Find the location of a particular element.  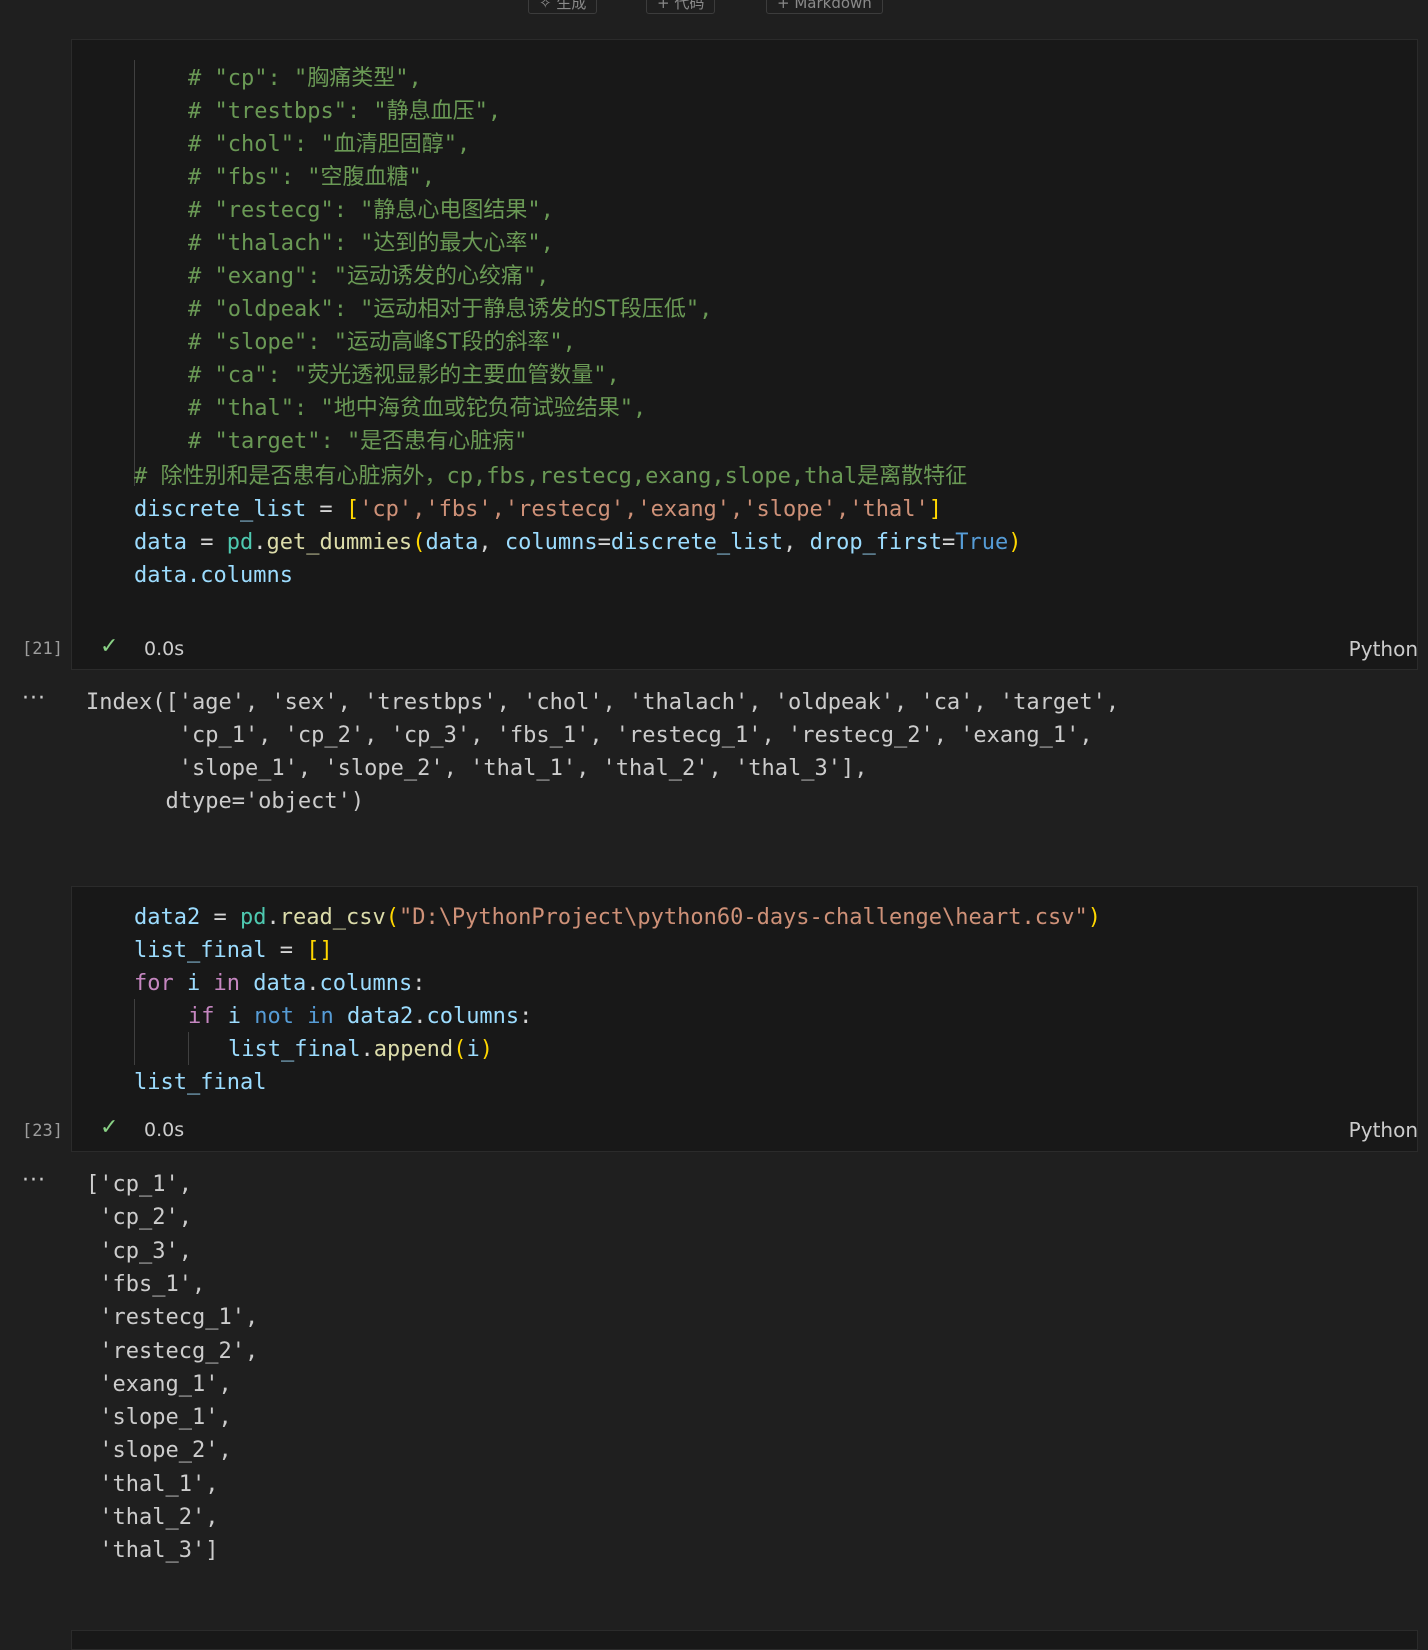

token-keyword: not in is located at coordinates (294, 1016).